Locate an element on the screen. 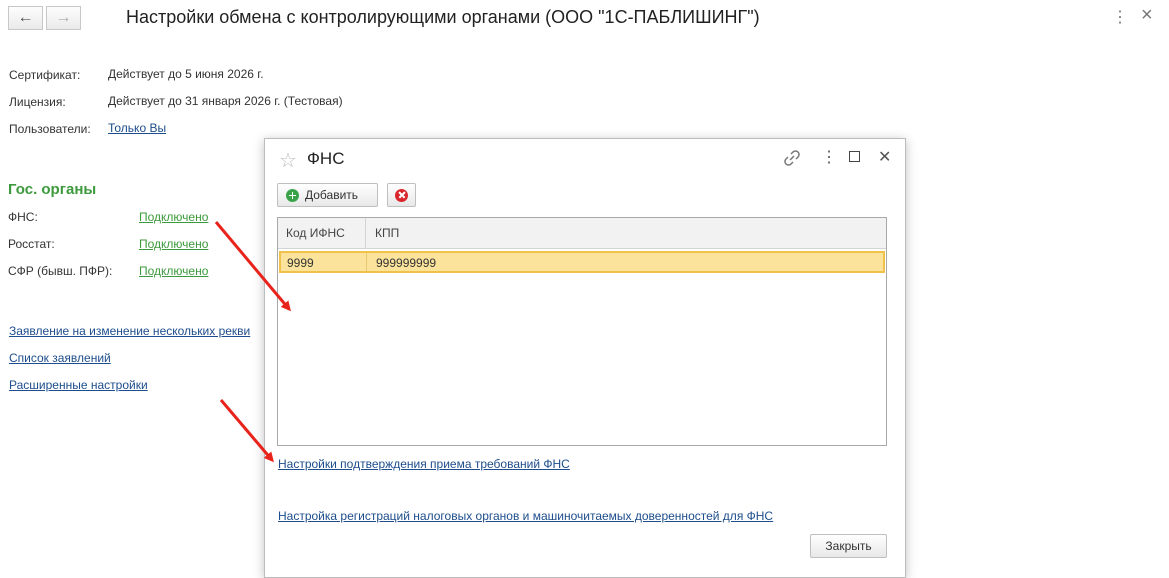 This screenshot has width=1169, height=578. favorite-star-icon: ☆ is located at coordinates (288, 160).